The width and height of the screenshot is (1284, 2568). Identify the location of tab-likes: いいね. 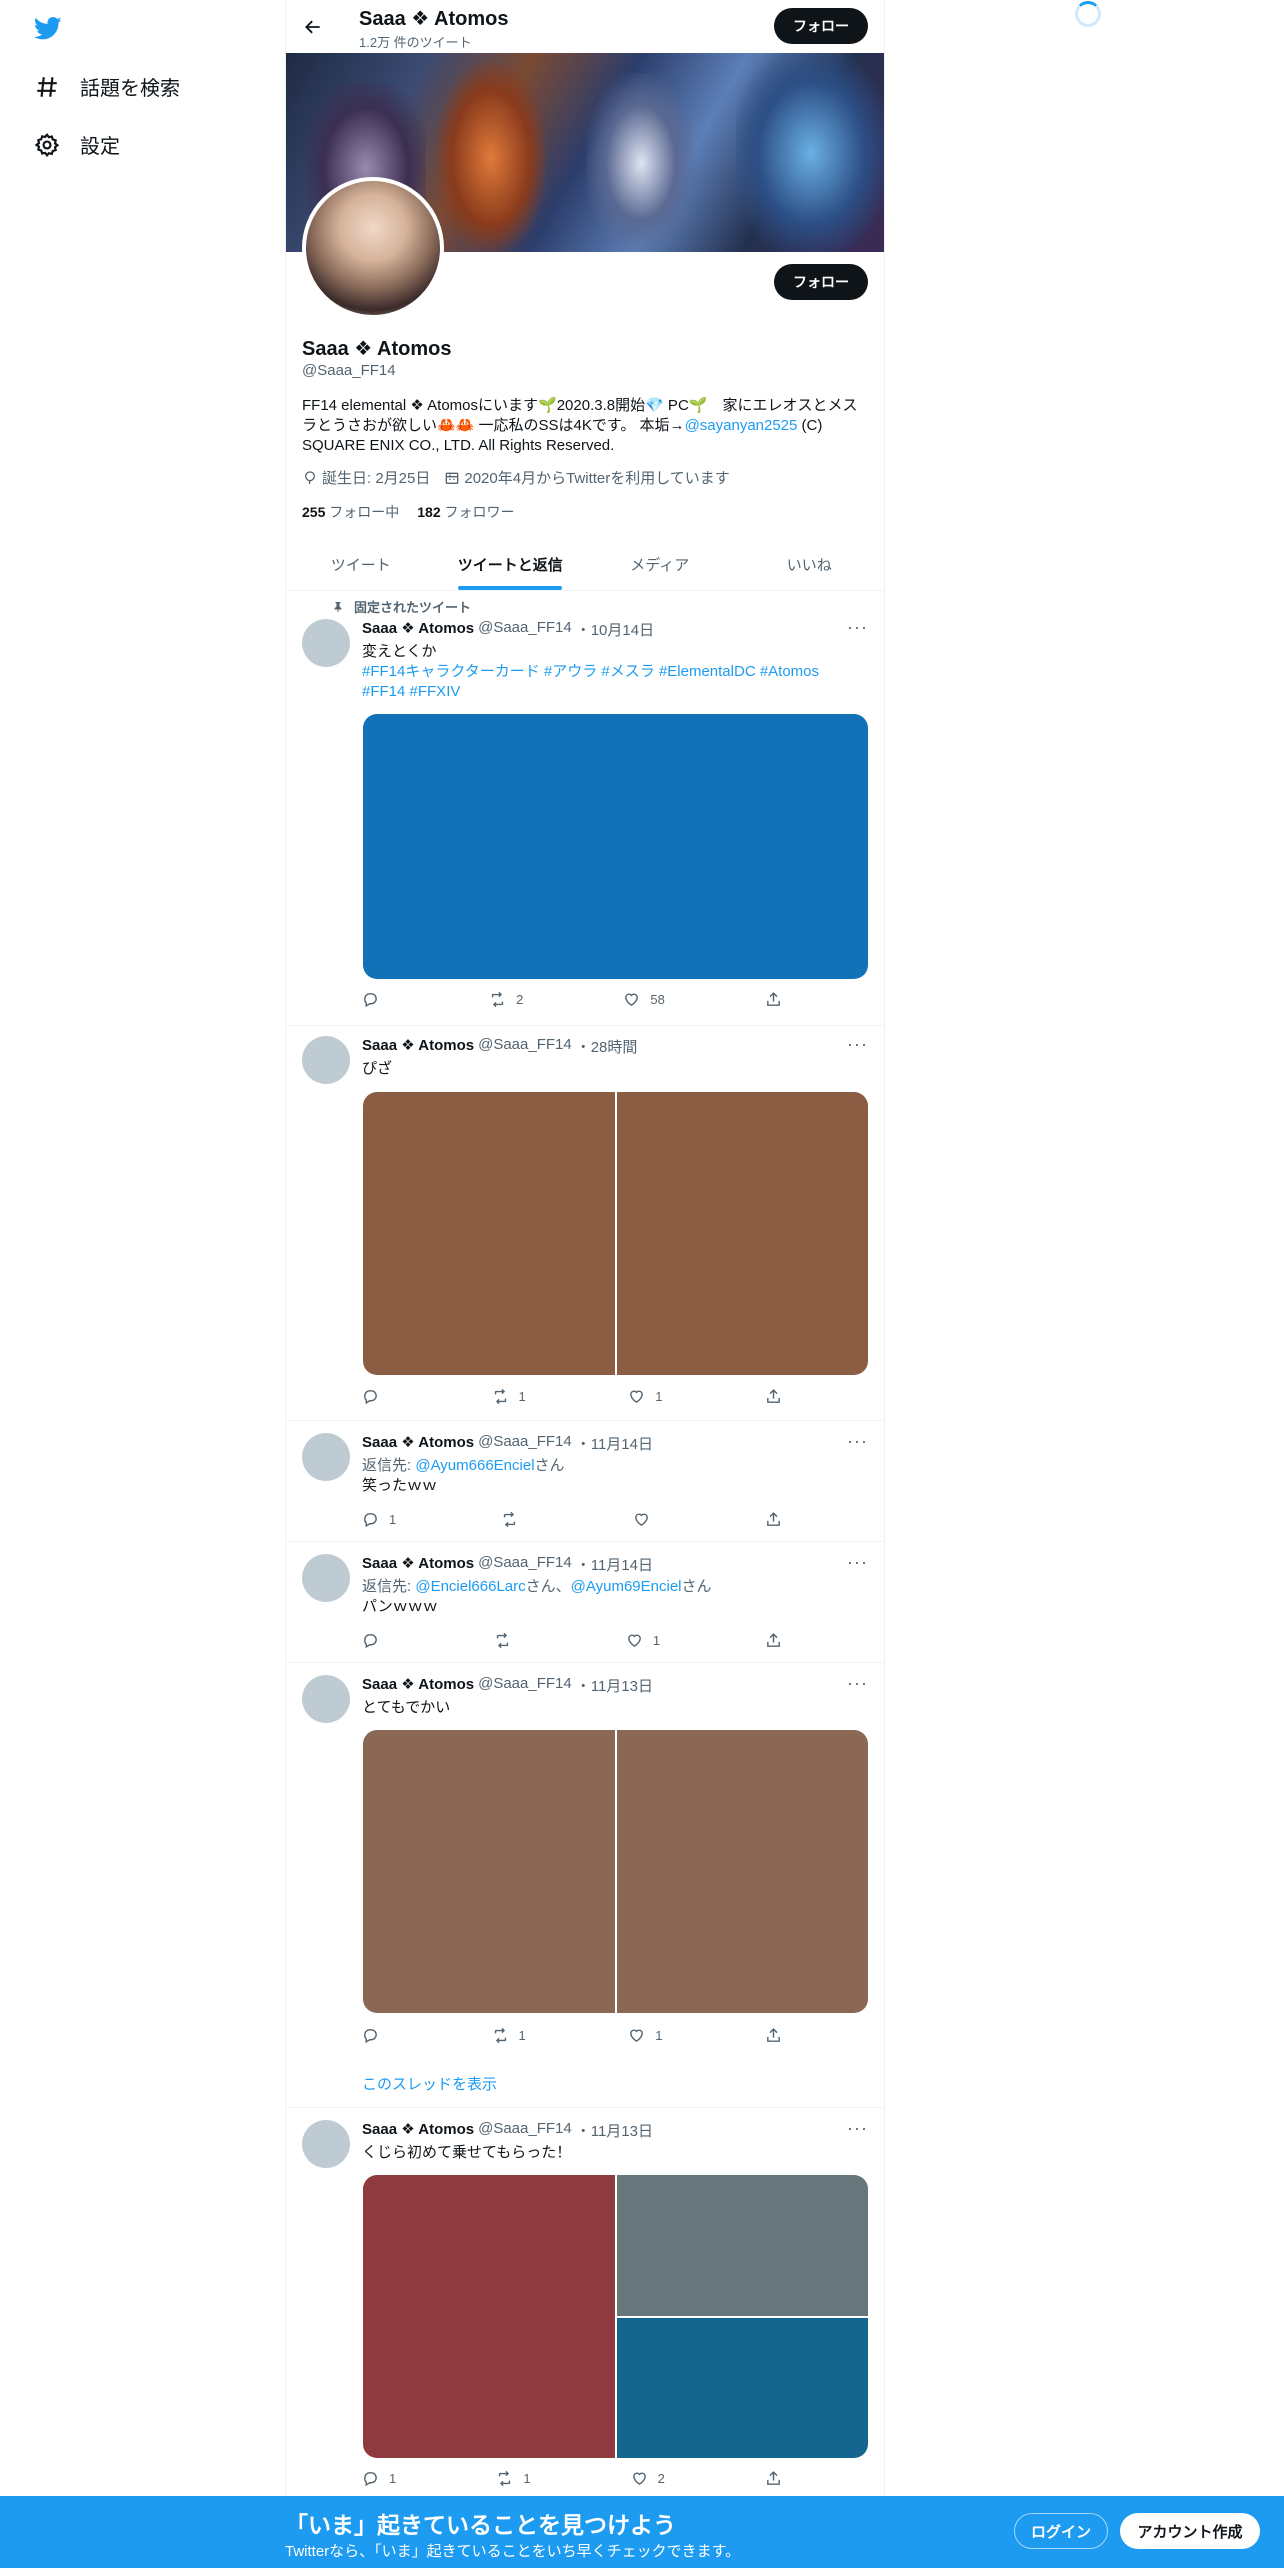
(810, 564).